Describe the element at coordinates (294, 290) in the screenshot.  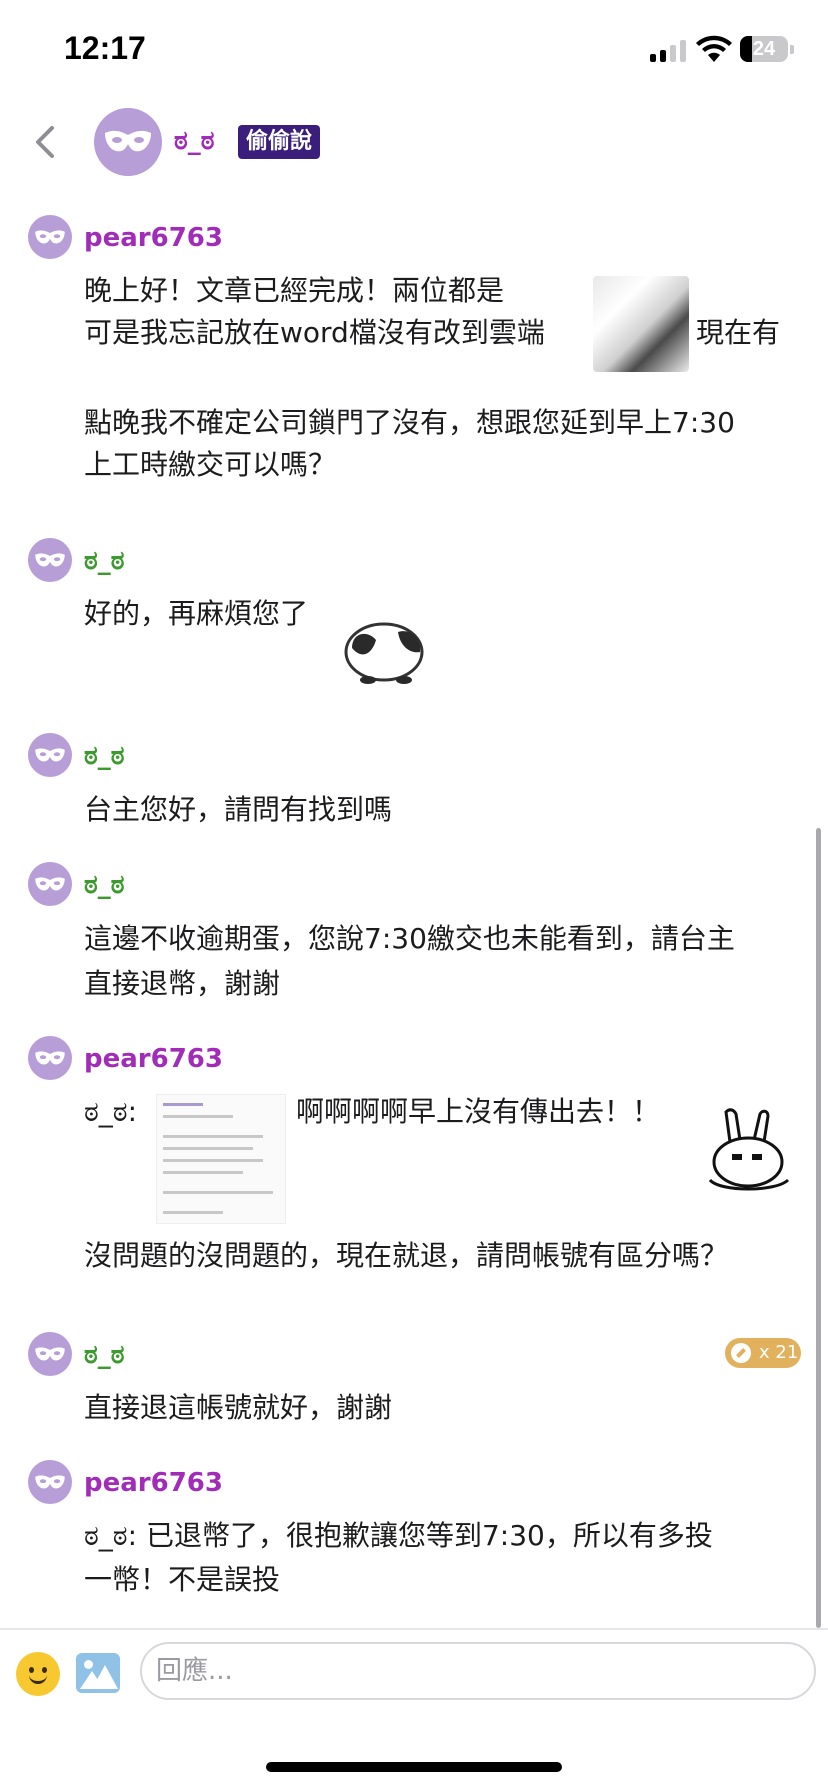
I see `message-text: 晚上好！文章已經完成！兩位都是` at that location.